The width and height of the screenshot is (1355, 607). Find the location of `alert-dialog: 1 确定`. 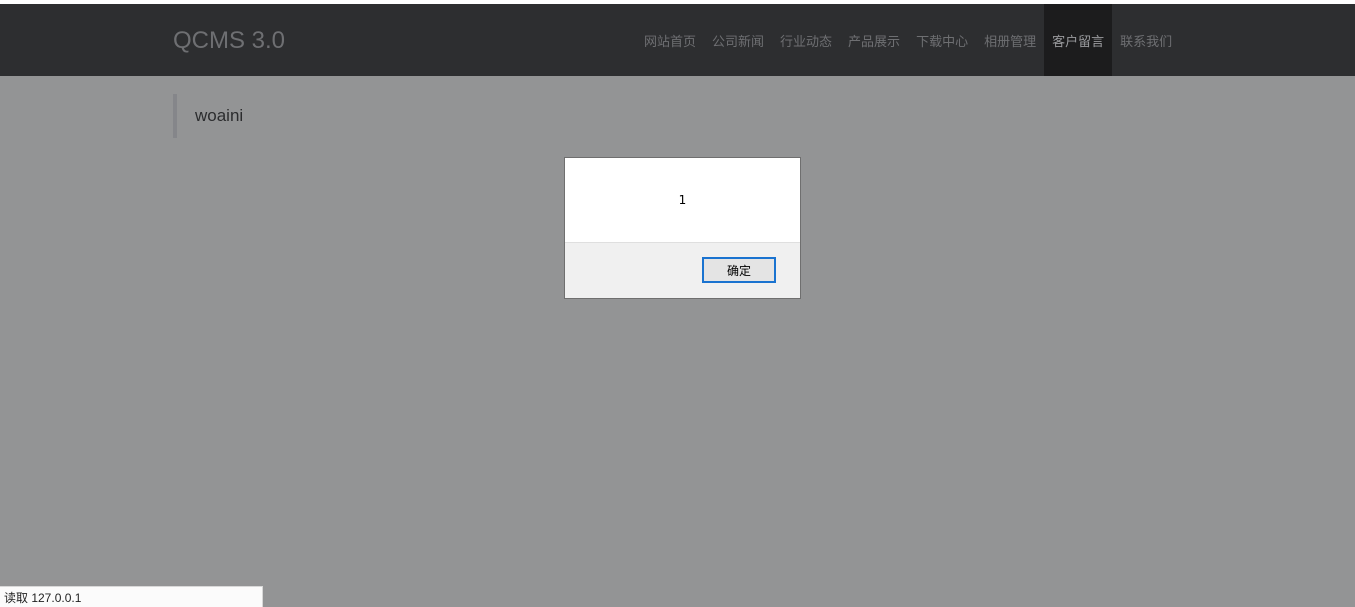

alert-dialog: 1 确定 is located at coordinates (682, 228).